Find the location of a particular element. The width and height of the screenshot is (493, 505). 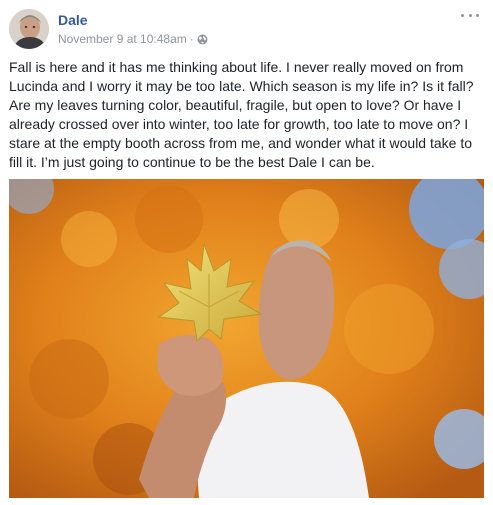

avatar-photo is located at coordinates (29, 29).